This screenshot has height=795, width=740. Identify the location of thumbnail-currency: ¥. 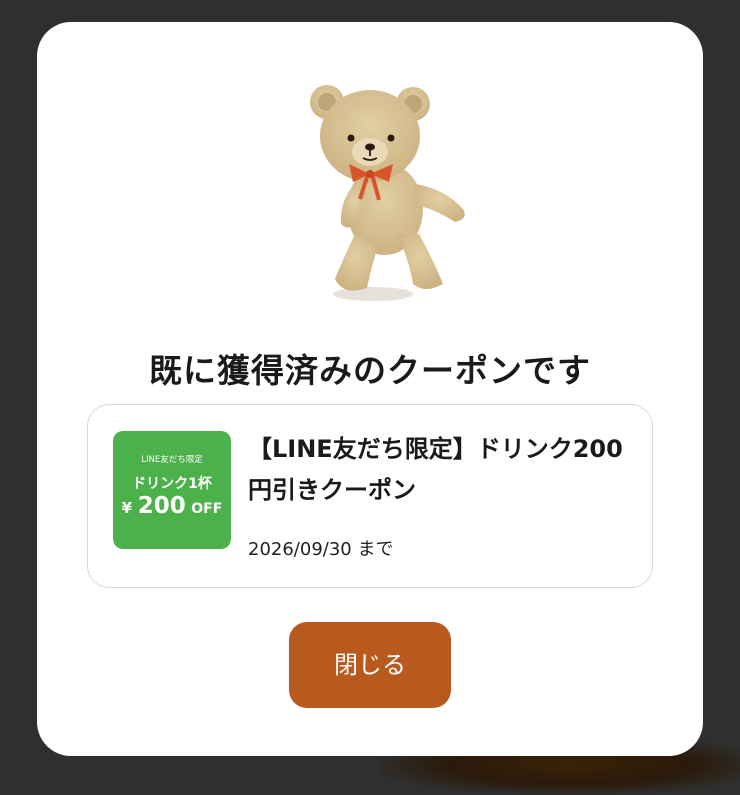
(127, 508).